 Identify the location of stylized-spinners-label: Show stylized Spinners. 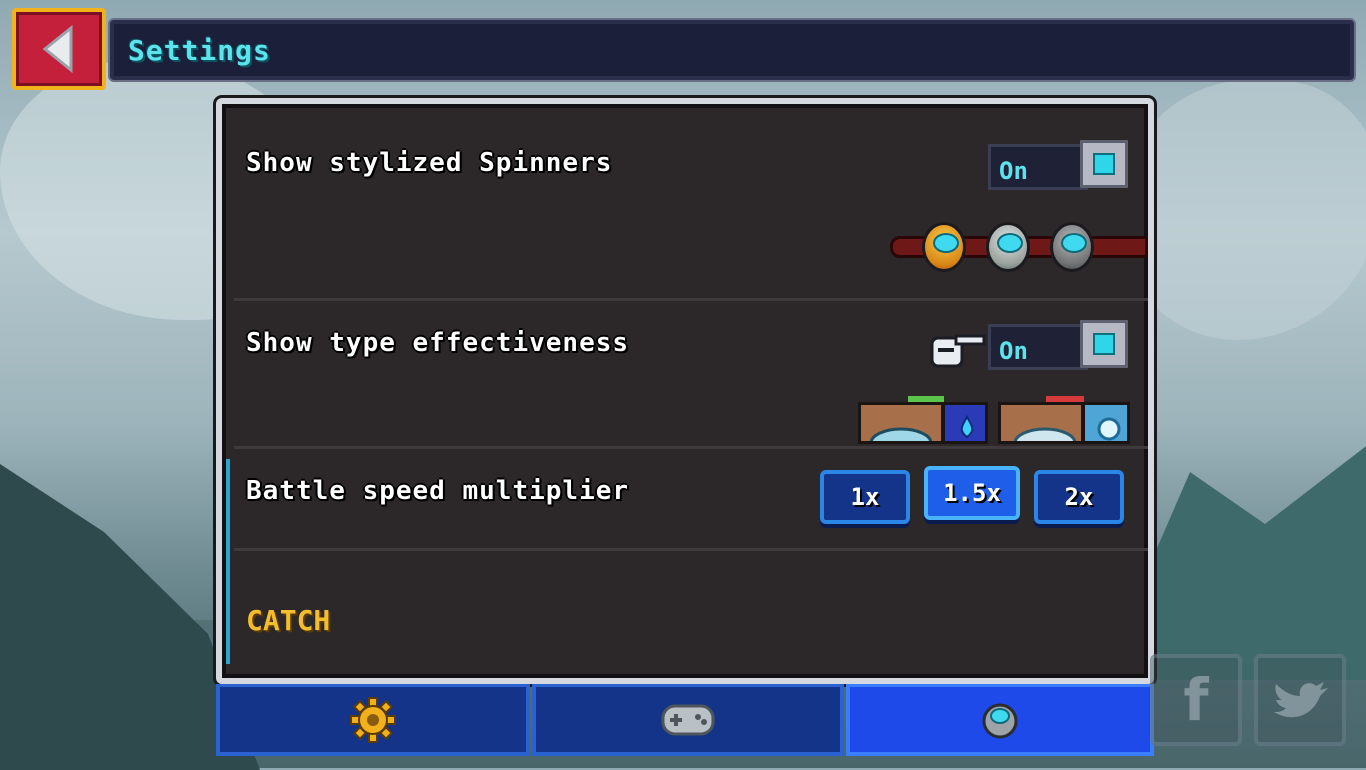
(429, 163).